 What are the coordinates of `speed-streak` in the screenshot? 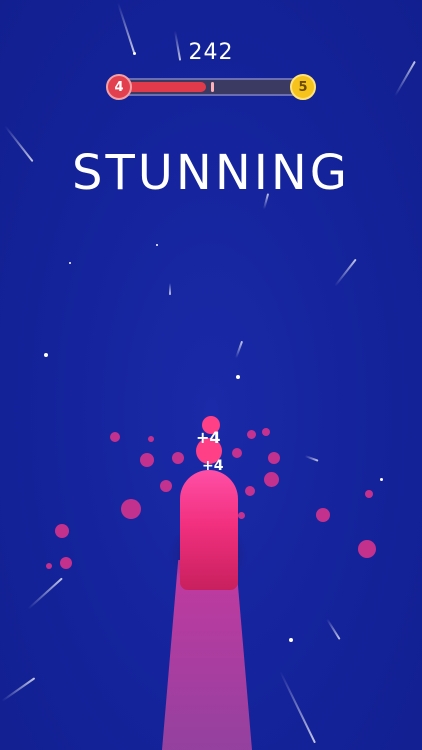 It's located at (170, 289).